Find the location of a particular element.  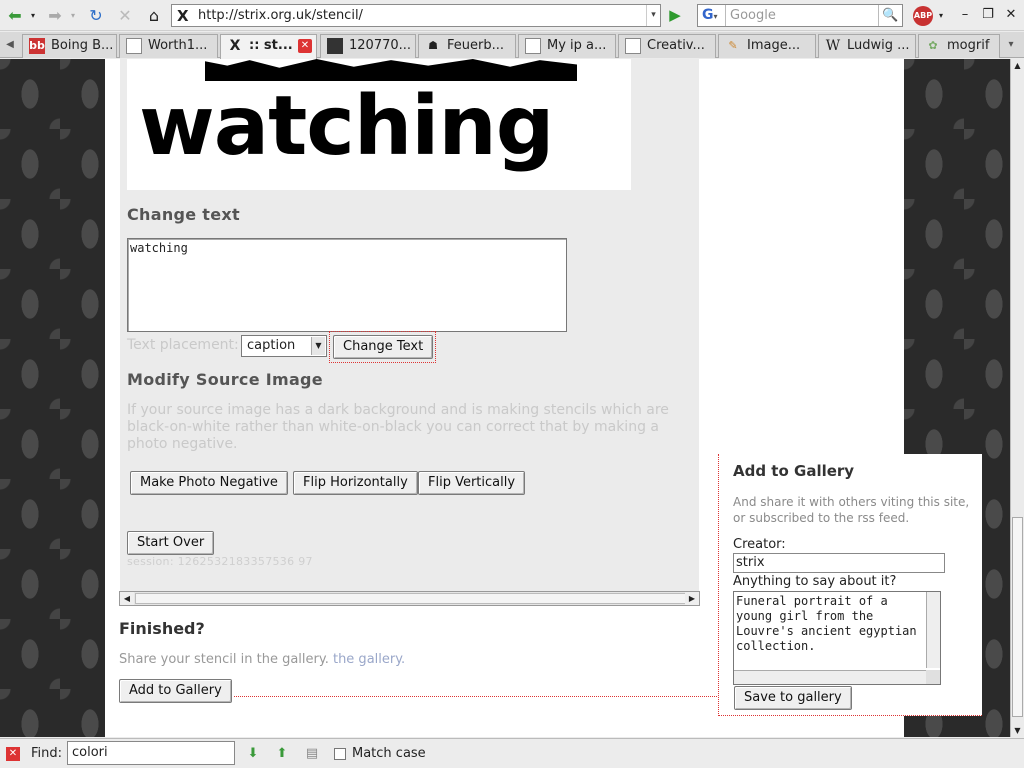

mogrify-favicon-icon: ✿ is located at coordinates (933, 45).